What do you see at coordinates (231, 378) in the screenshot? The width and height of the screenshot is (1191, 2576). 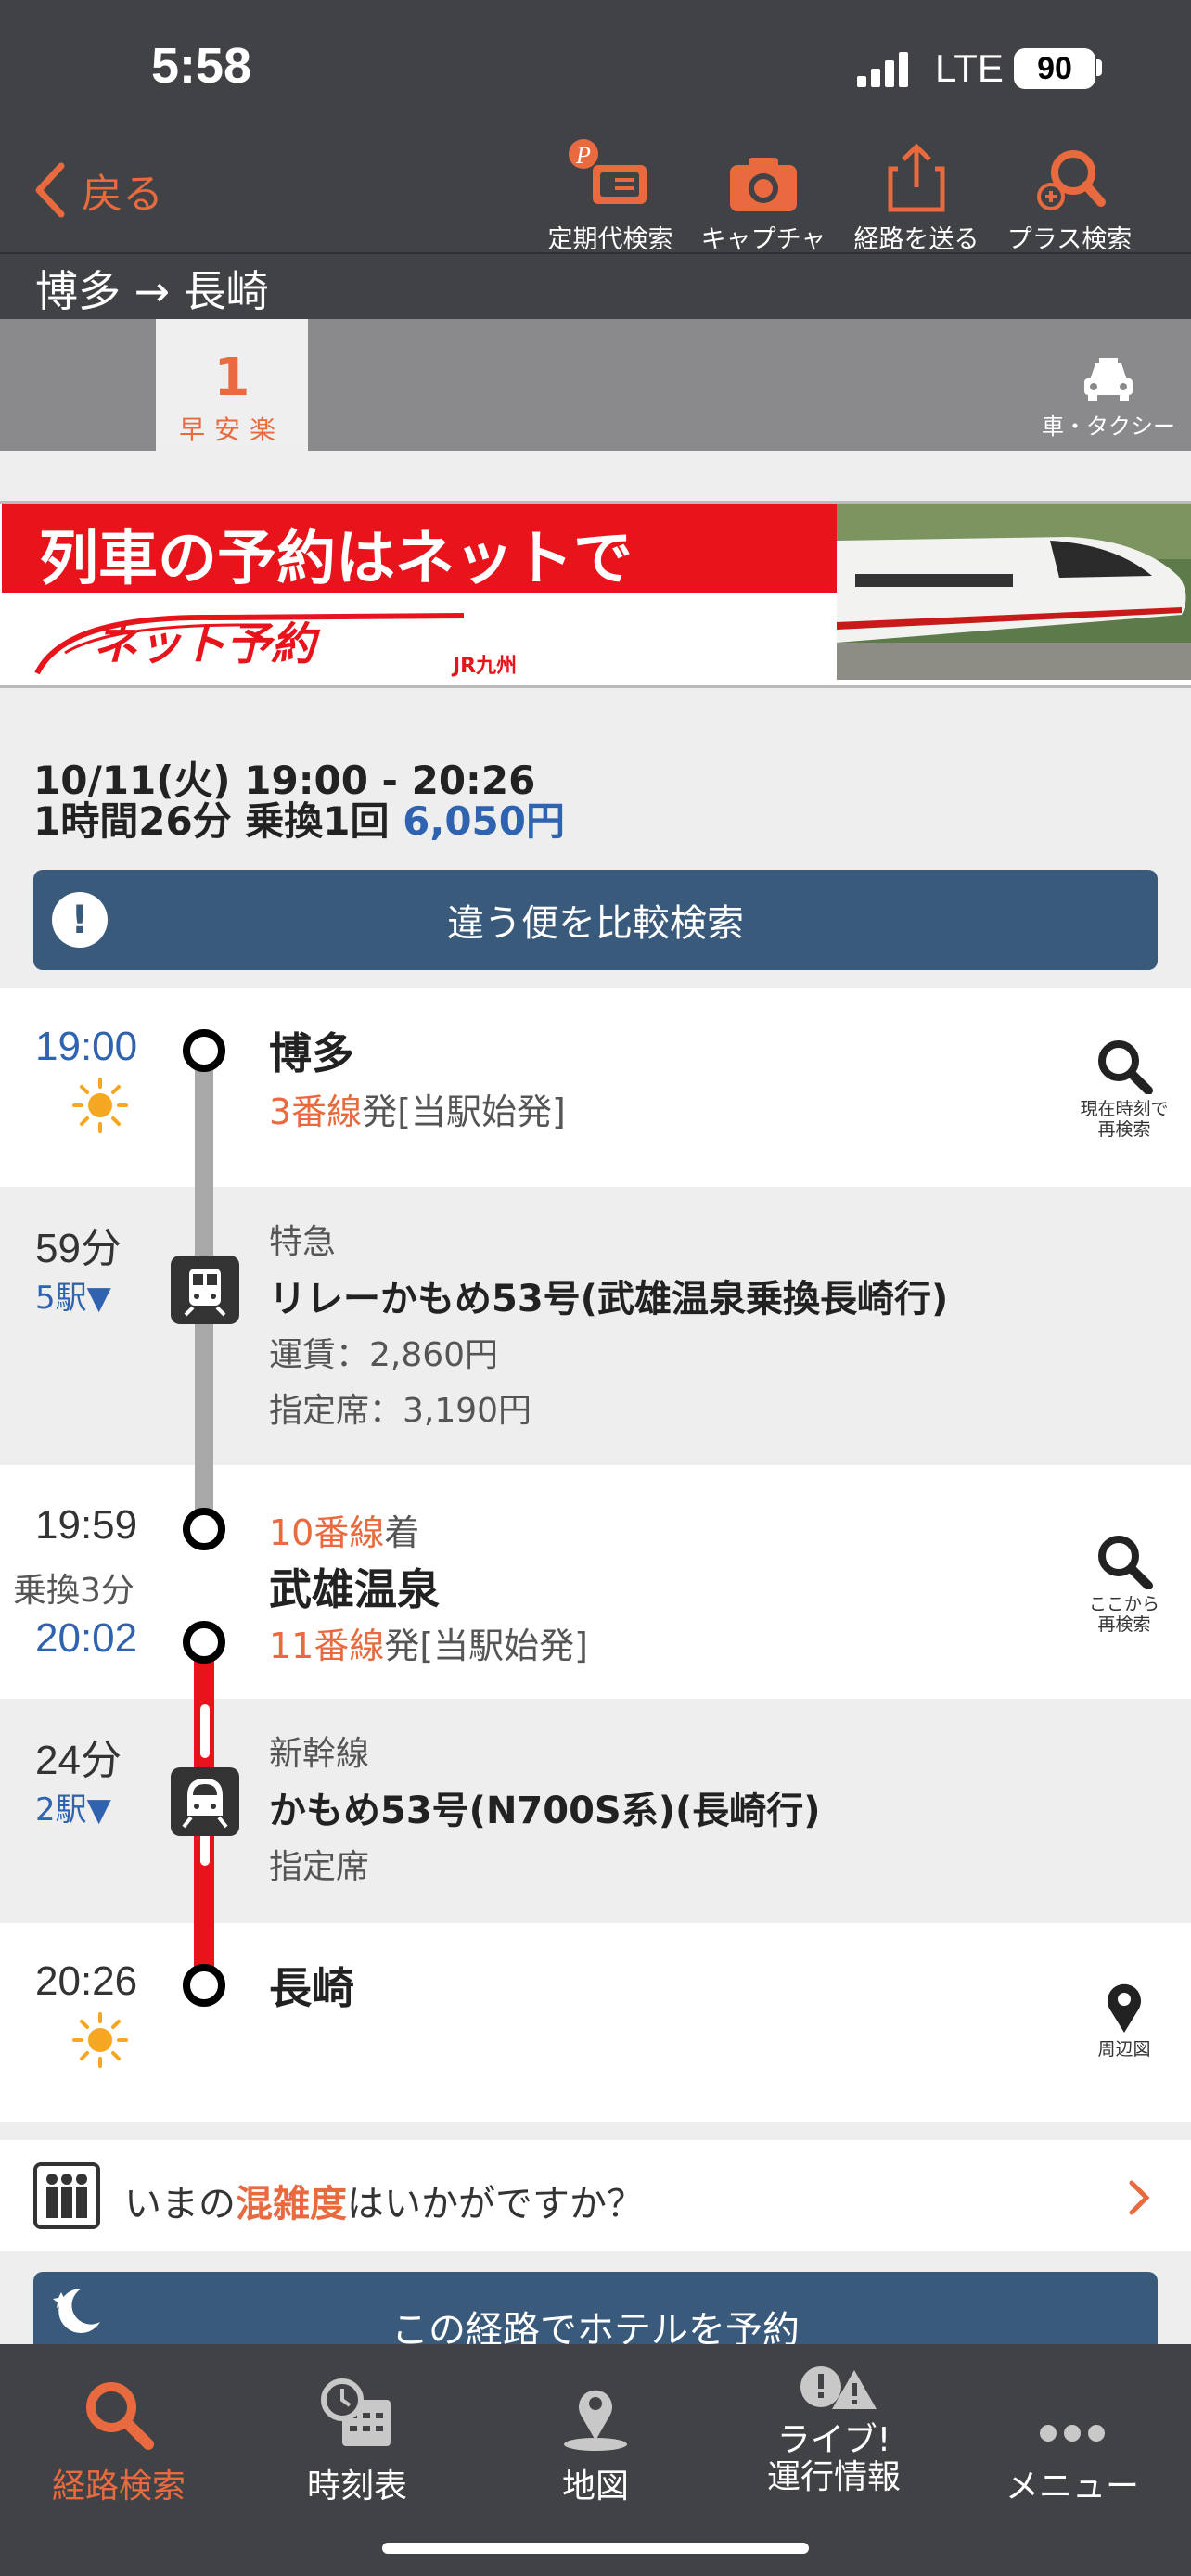 I see `route-number: 1` at bounding box center [231, 378].